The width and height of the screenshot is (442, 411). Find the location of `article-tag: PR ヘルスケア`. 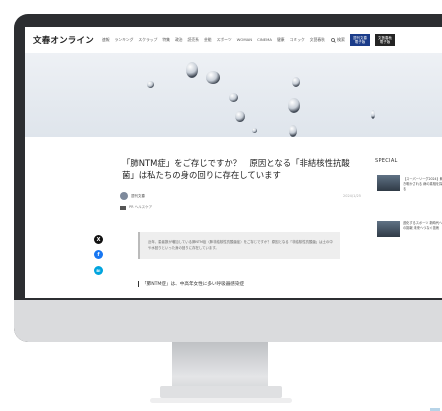

article-tag: PR ヘルスケア is located at coordinates (136, 207).